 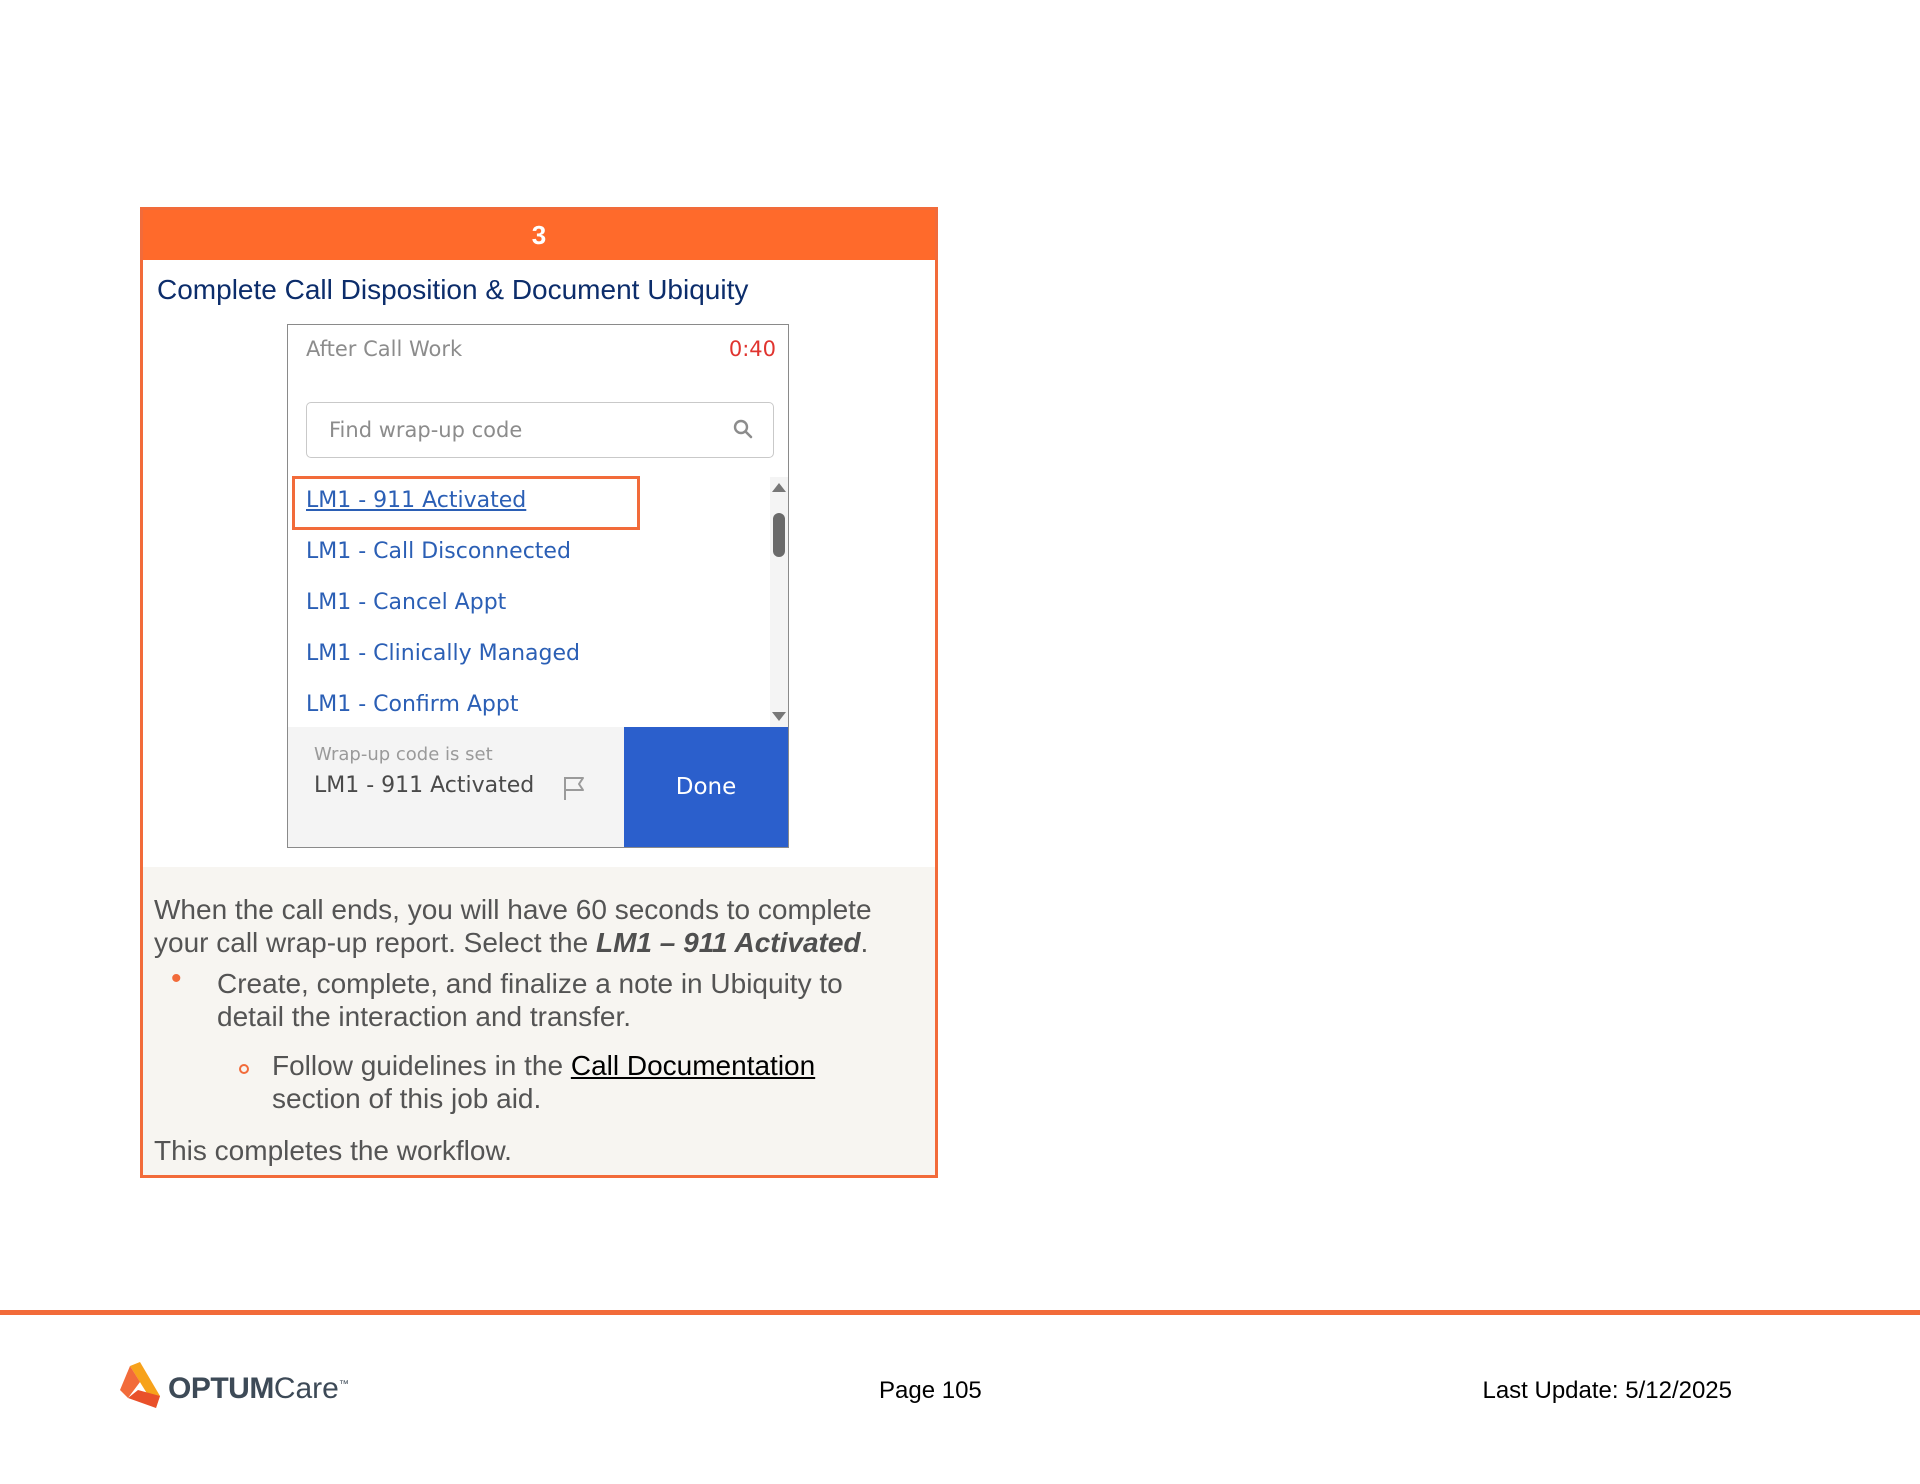 I want to click on sub-bullet-post: section of this job aid., so click(x=407, y=1098).